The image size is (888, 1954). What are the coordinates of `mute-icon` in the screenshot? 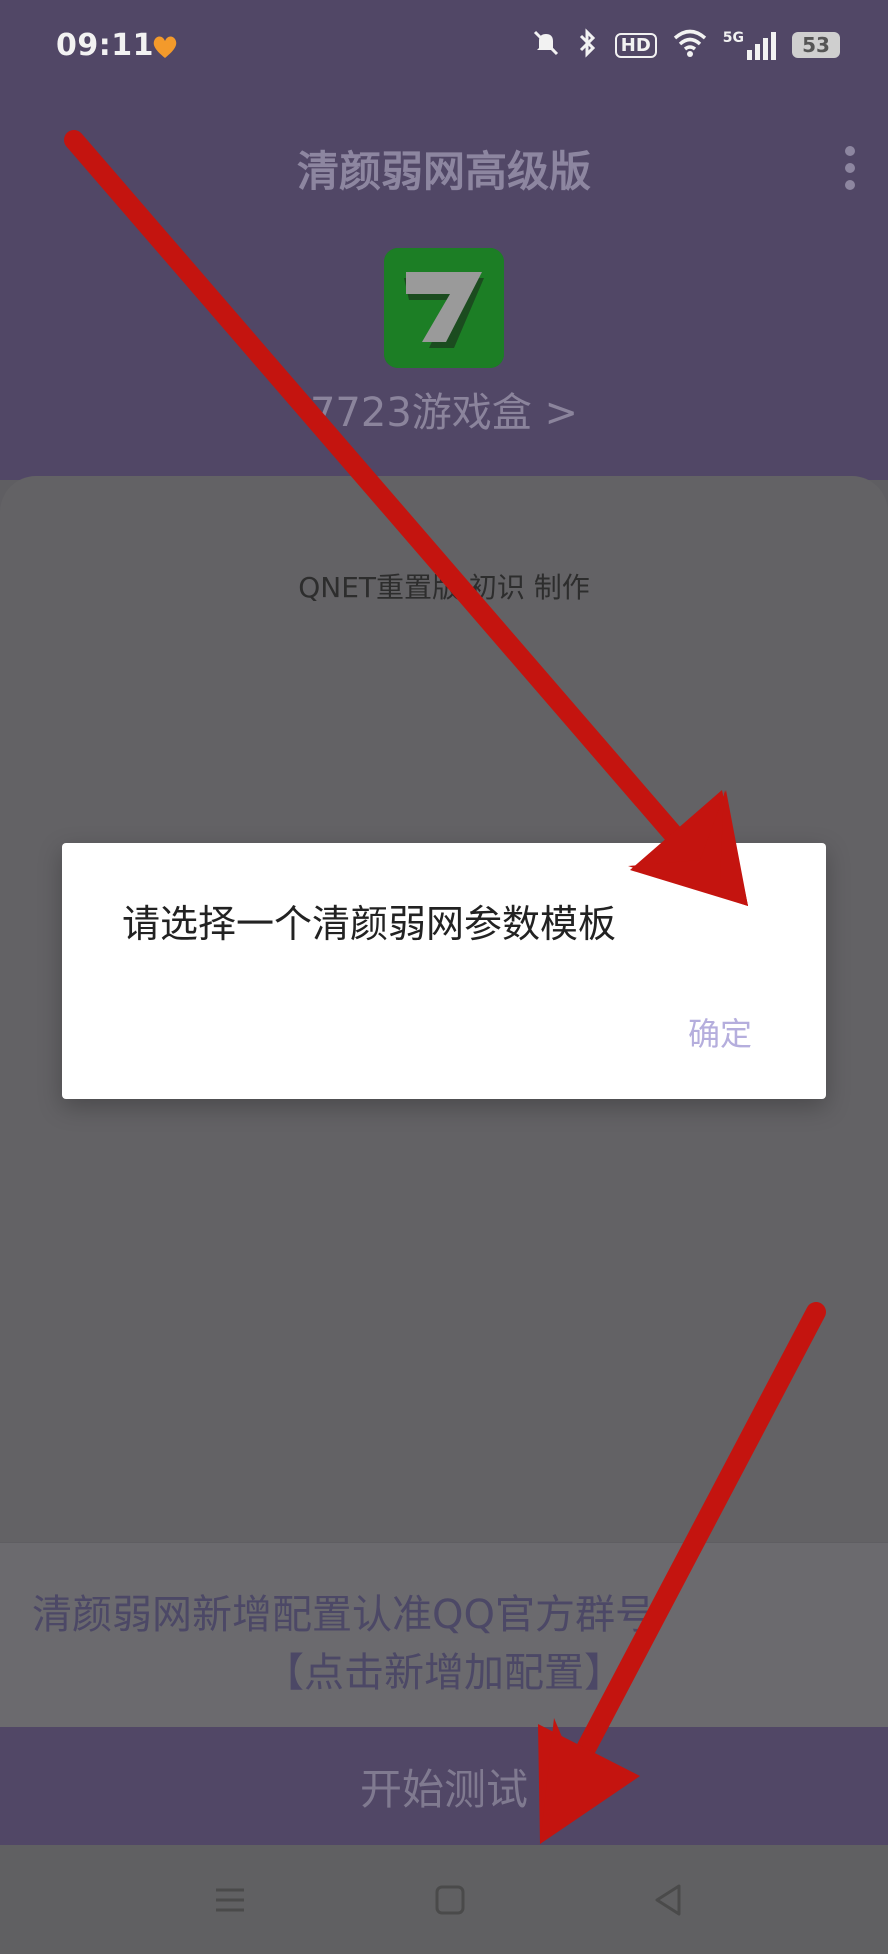 It's located at (546, 45).